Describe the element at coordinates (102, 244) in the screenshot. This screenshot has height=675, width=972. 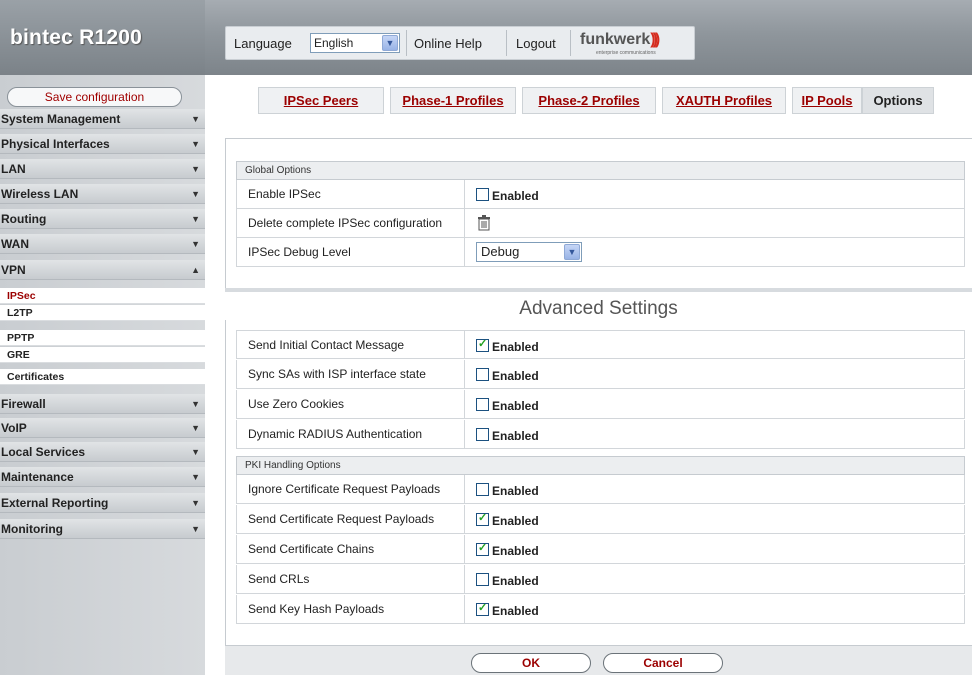
I see `sidebar-item-wan: WAN ▼` at that location.